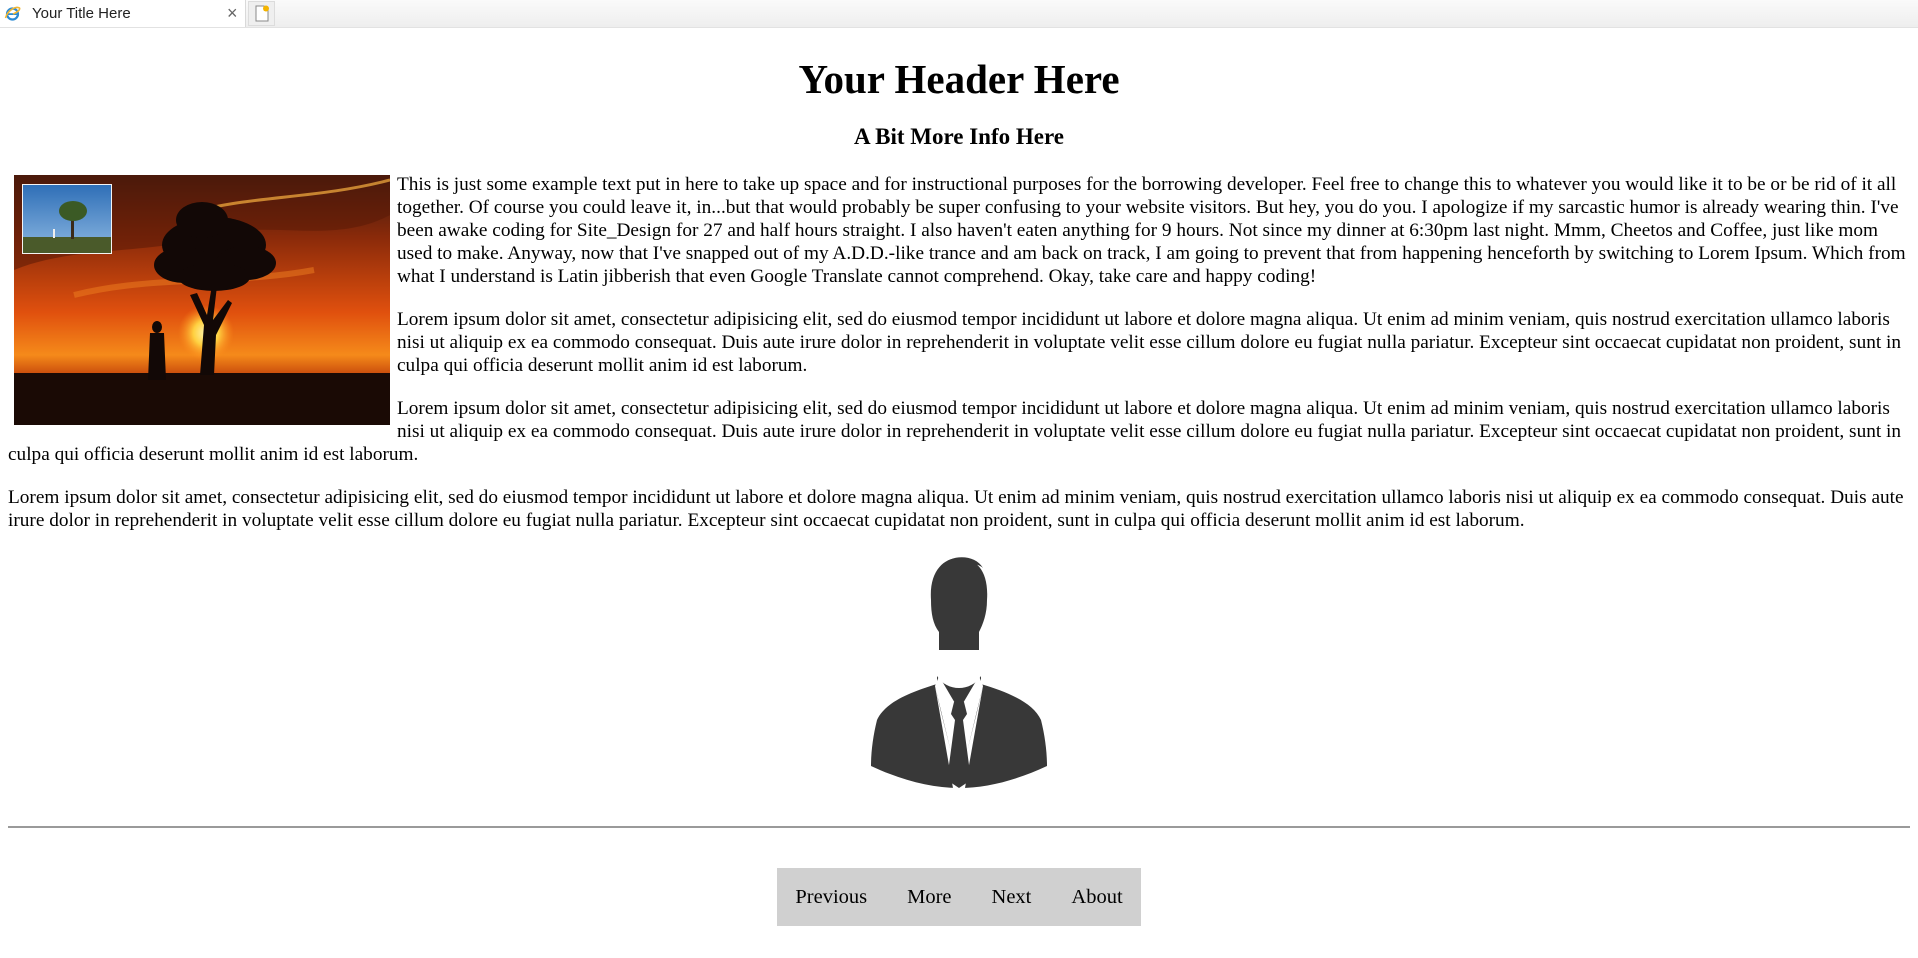  Describe the element at coordinates (1012, 897) in the screenshot. I see `nav-next-button: Next` at that location.